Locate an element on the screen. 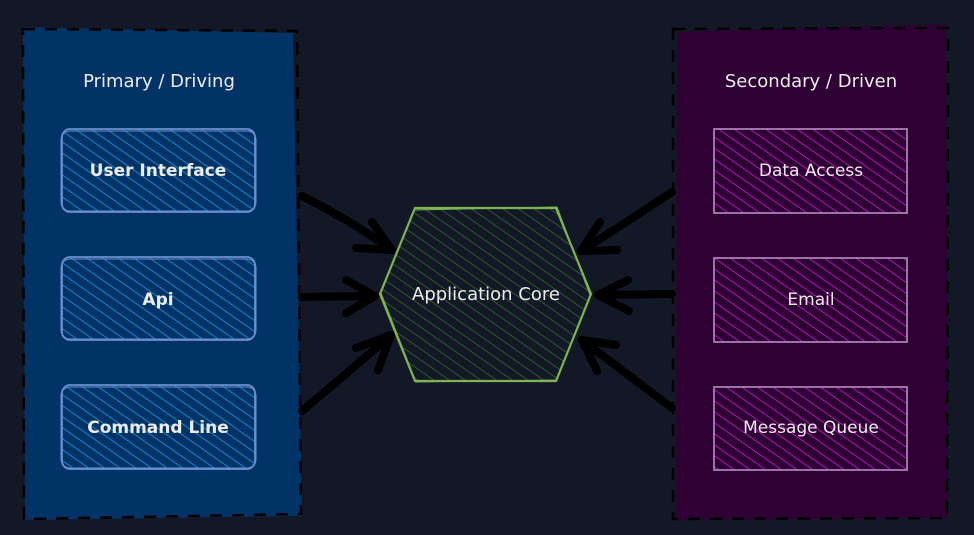  node-api-label: Api is located at coordinates (157, 300).